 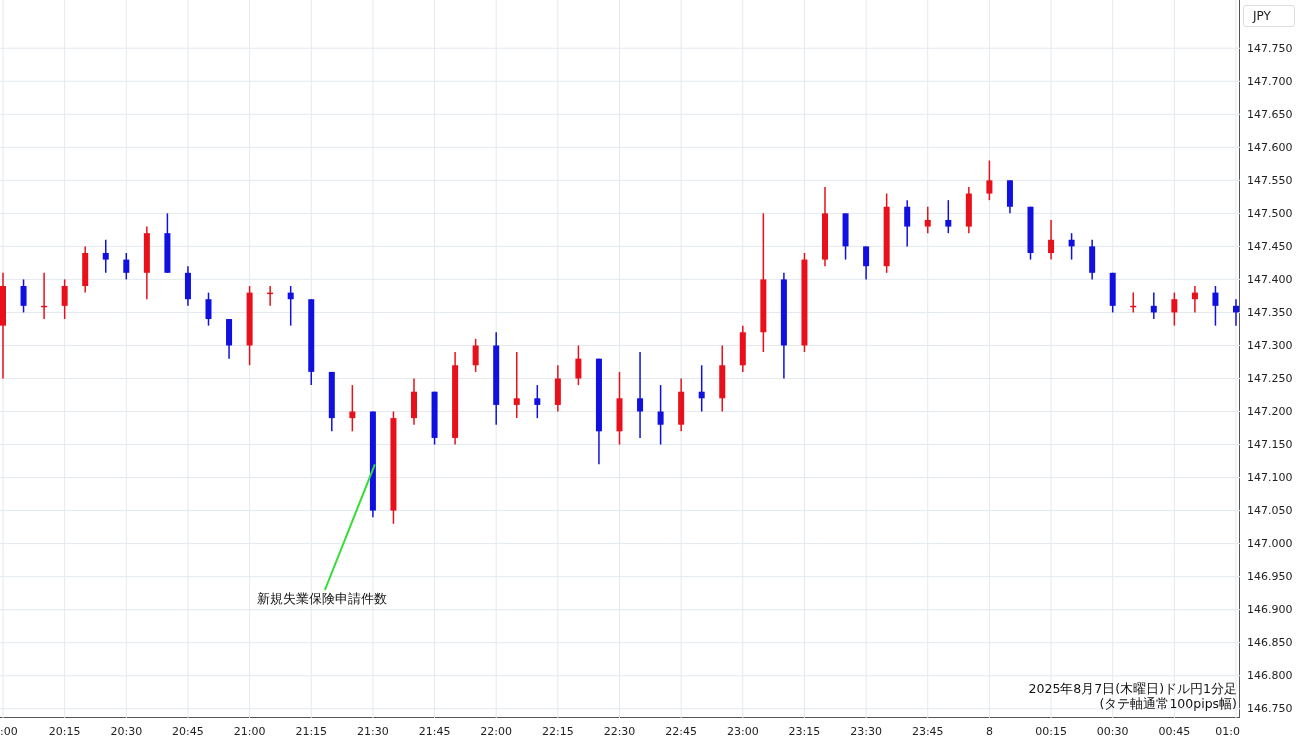 I want to click on y-axis-label: 147.550, so click(x=1270, y=180).